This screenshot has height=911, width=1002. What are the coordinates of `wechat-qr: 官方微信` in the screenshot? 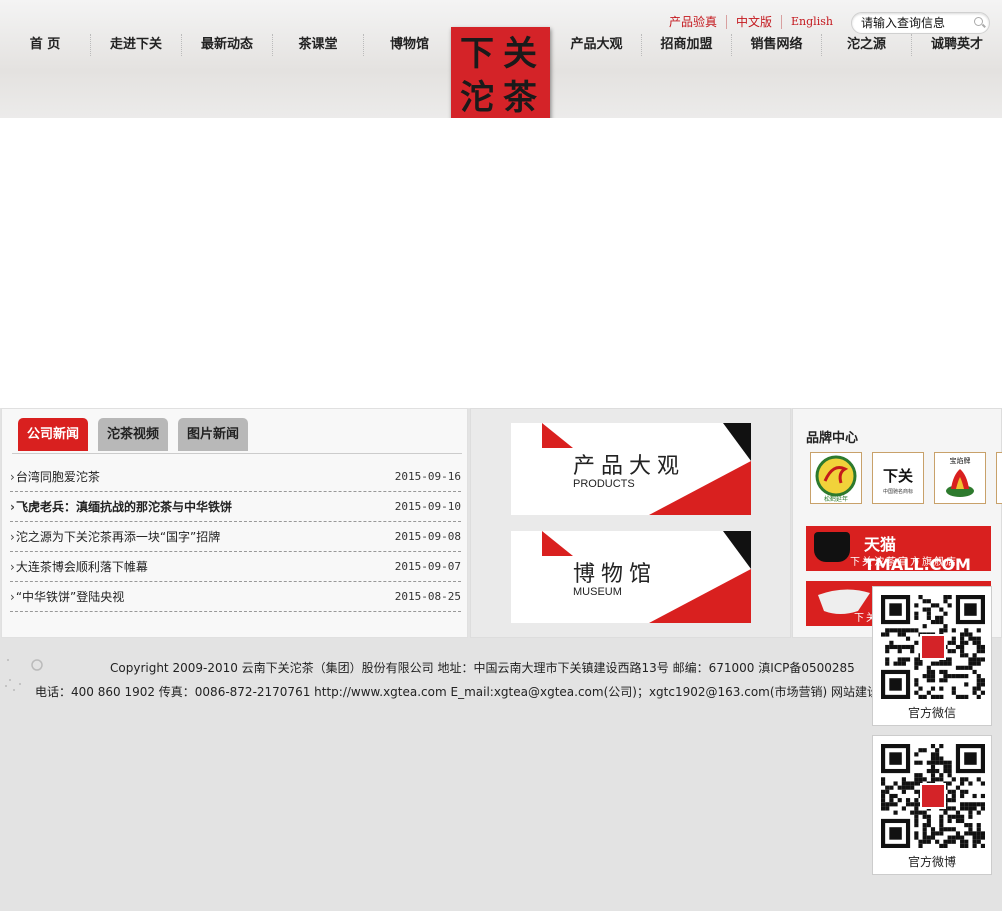 It's located at (932, 656).